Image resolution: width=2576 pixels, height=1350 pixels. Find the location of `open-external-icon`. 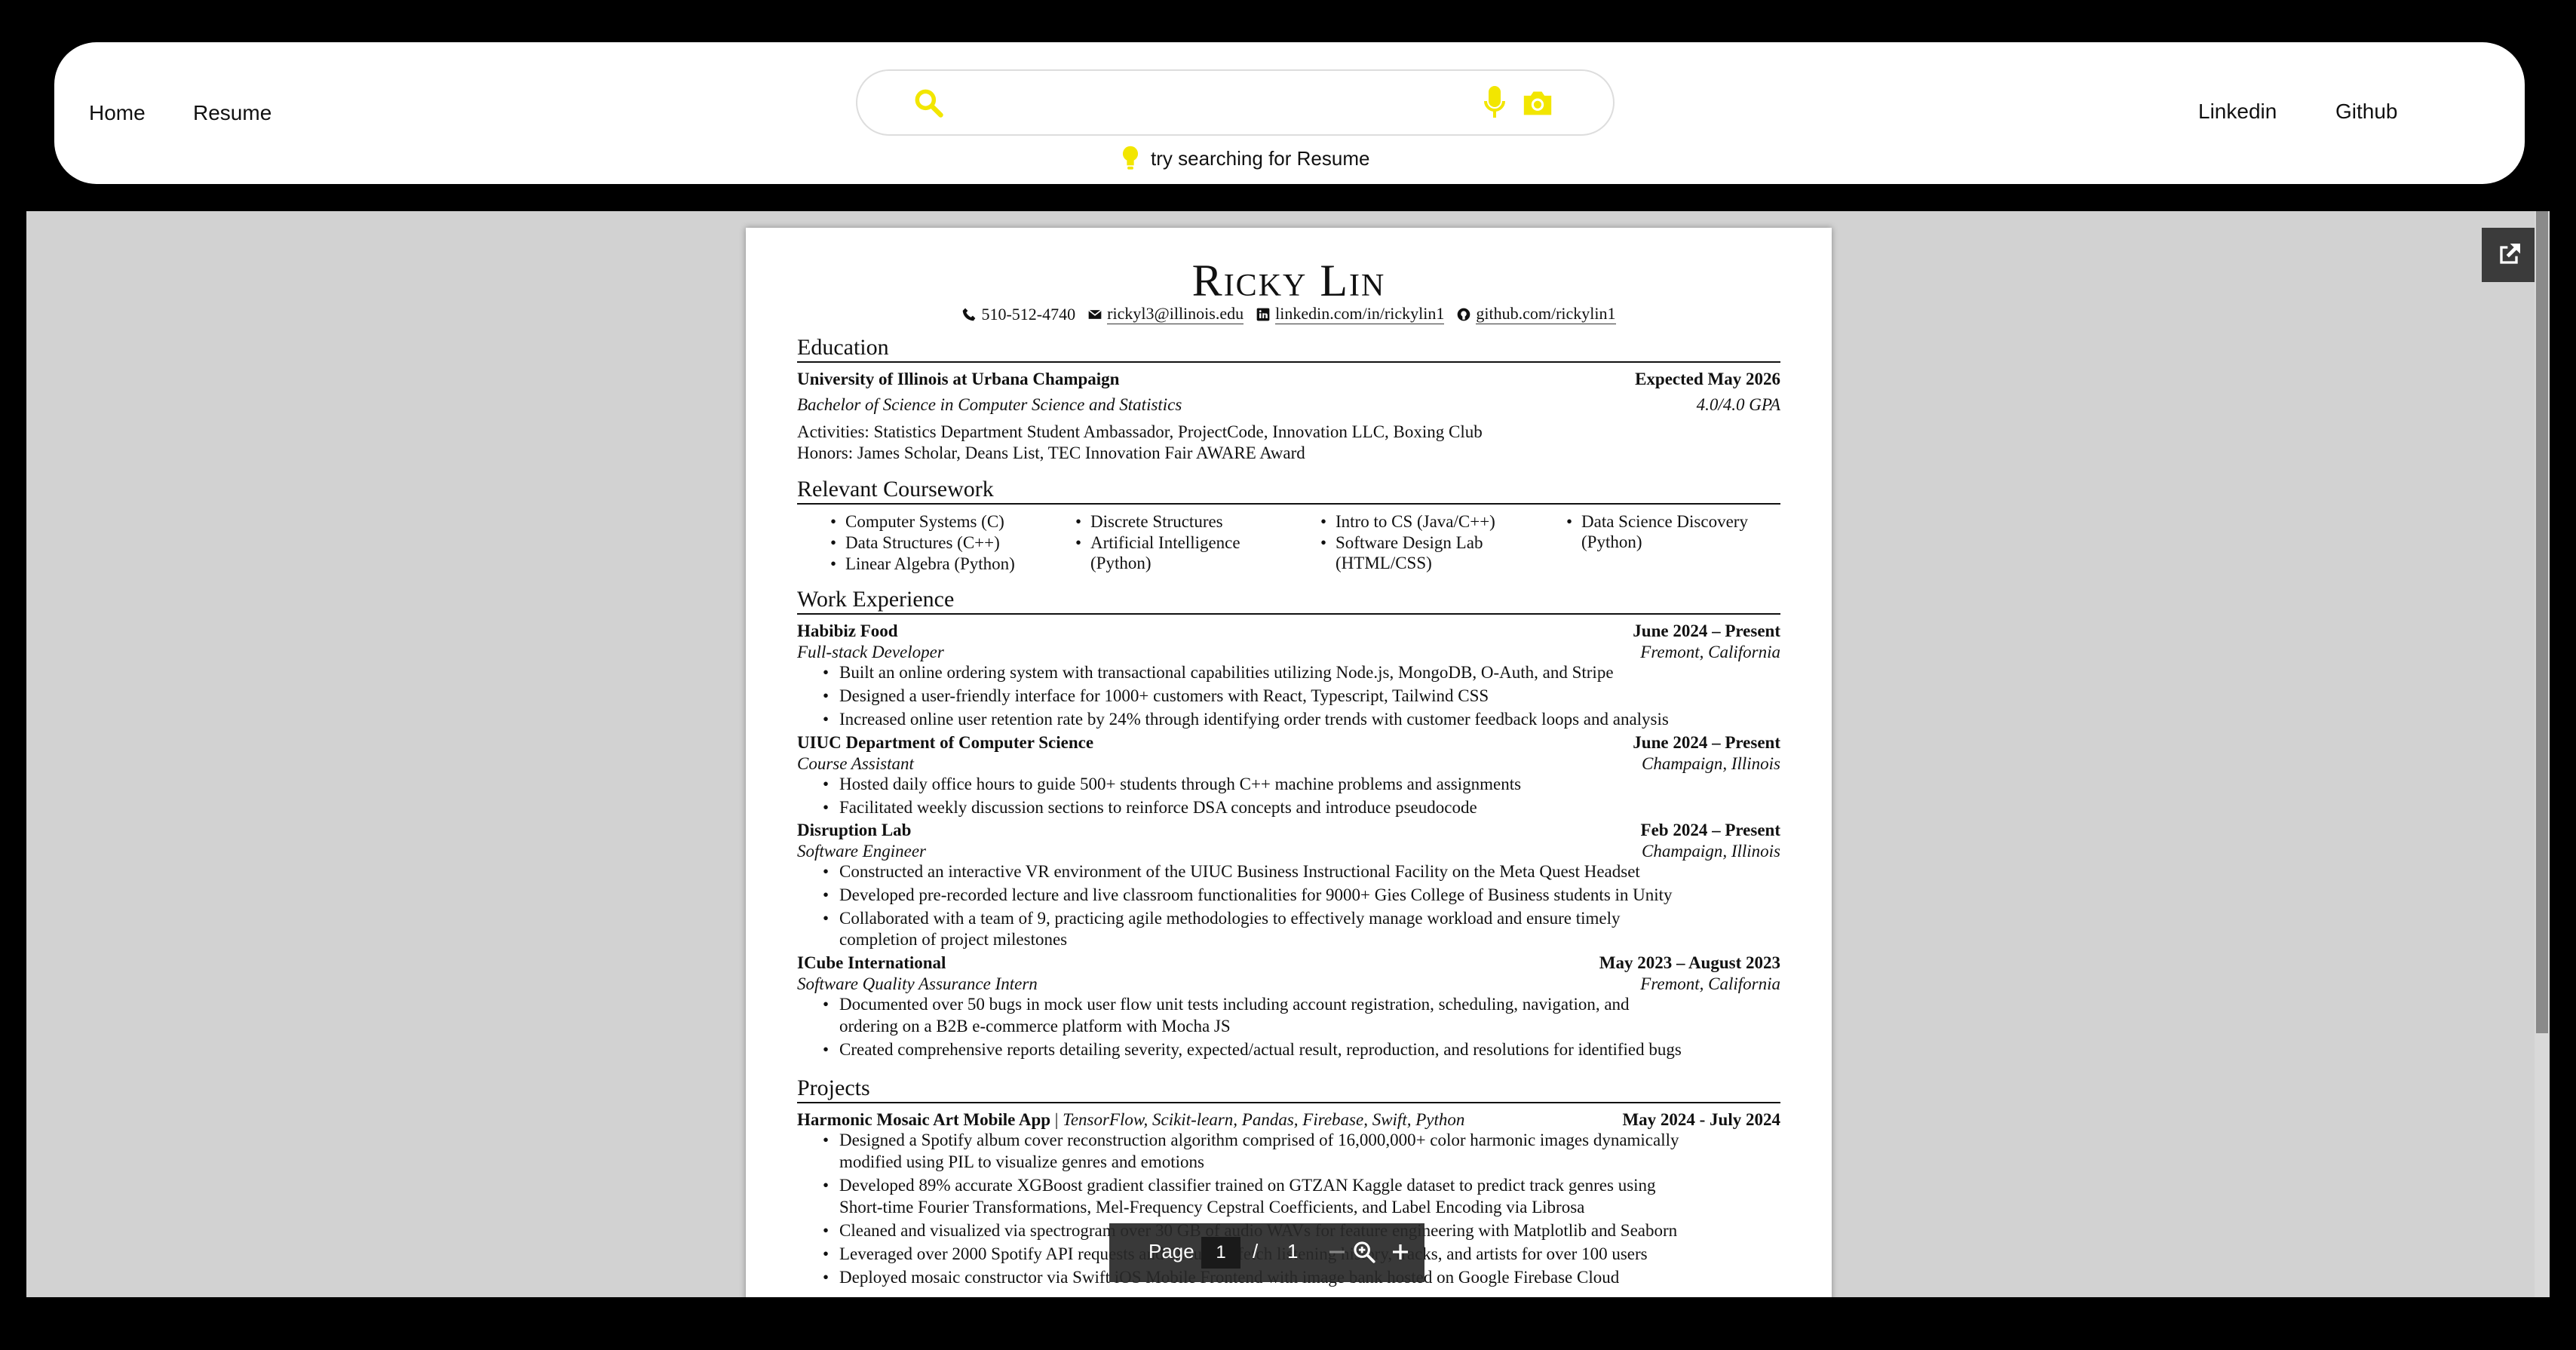

open-external-icon is located at coordinates (2510, 254).